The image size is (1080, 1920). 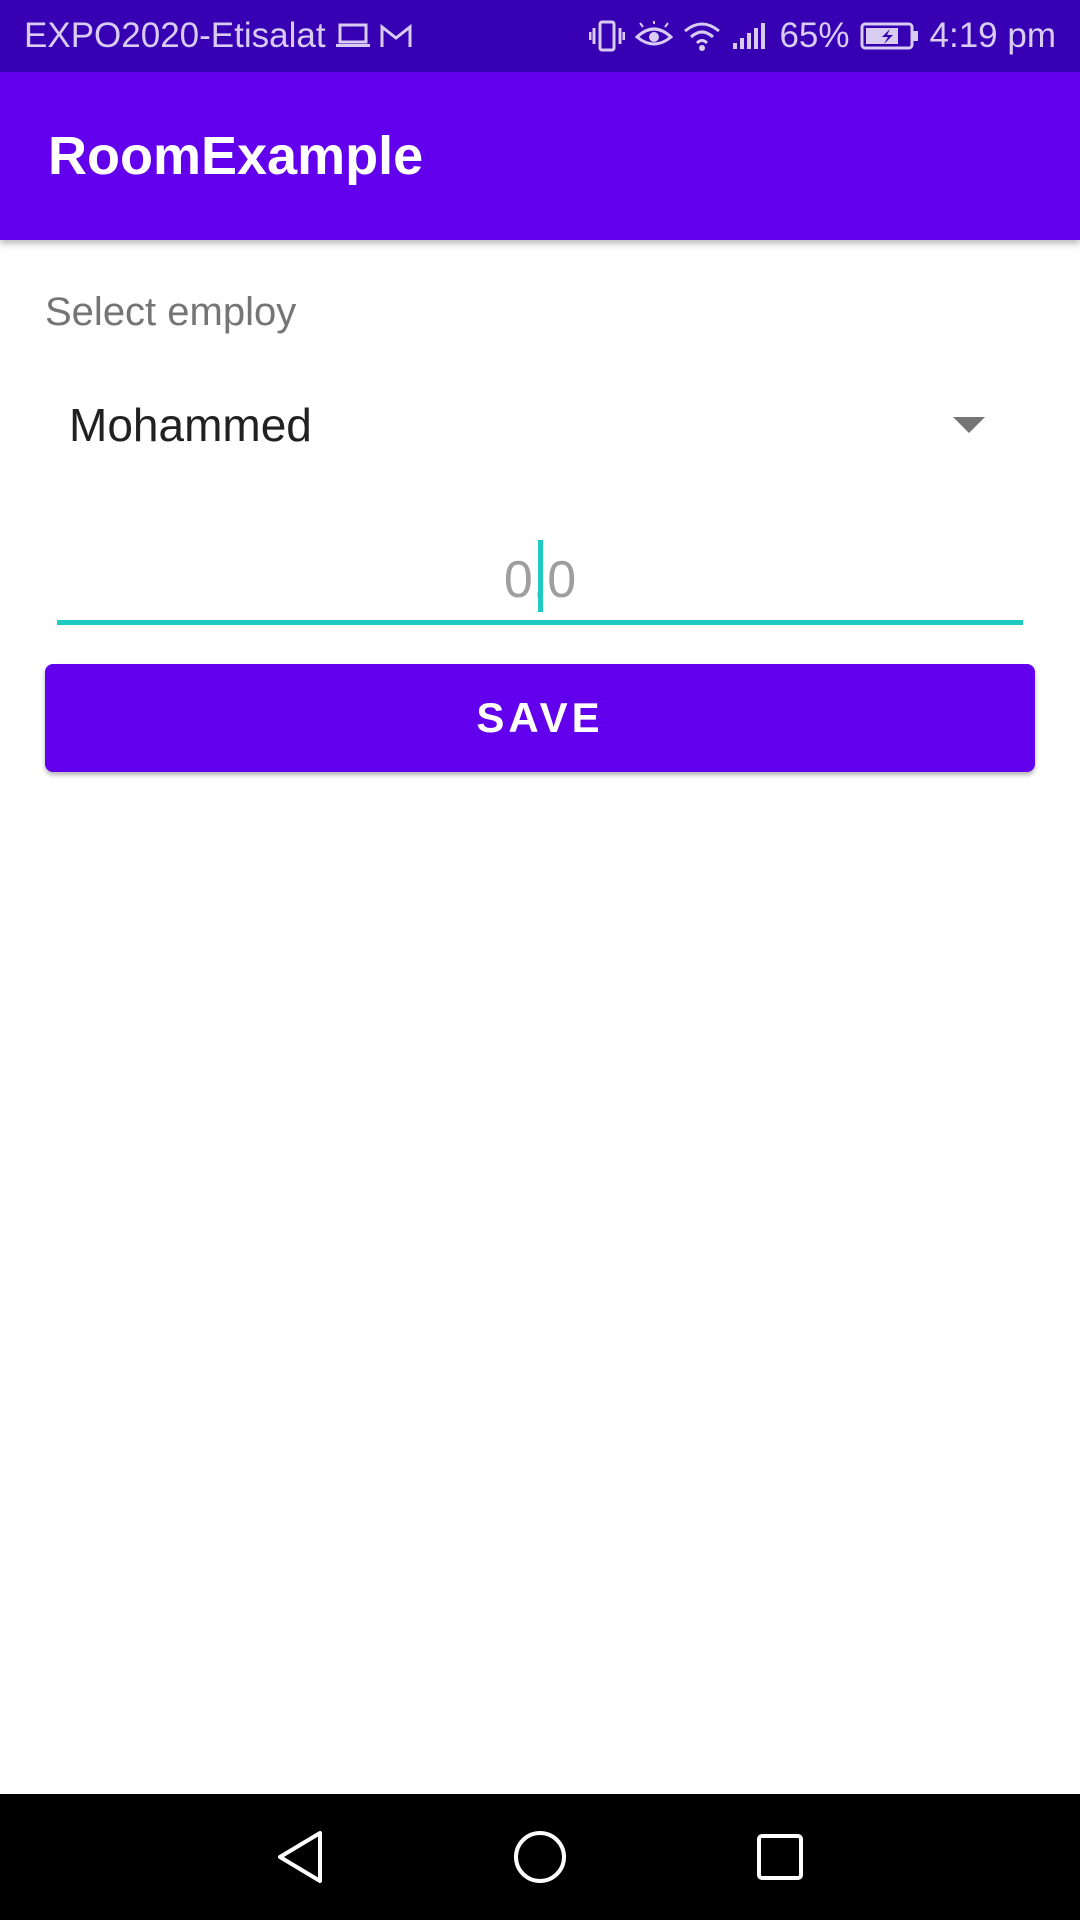 What do you see at coordinates (750, 36) in the screenshot?
I see `signal-icon` at bounding box center [750, 36].